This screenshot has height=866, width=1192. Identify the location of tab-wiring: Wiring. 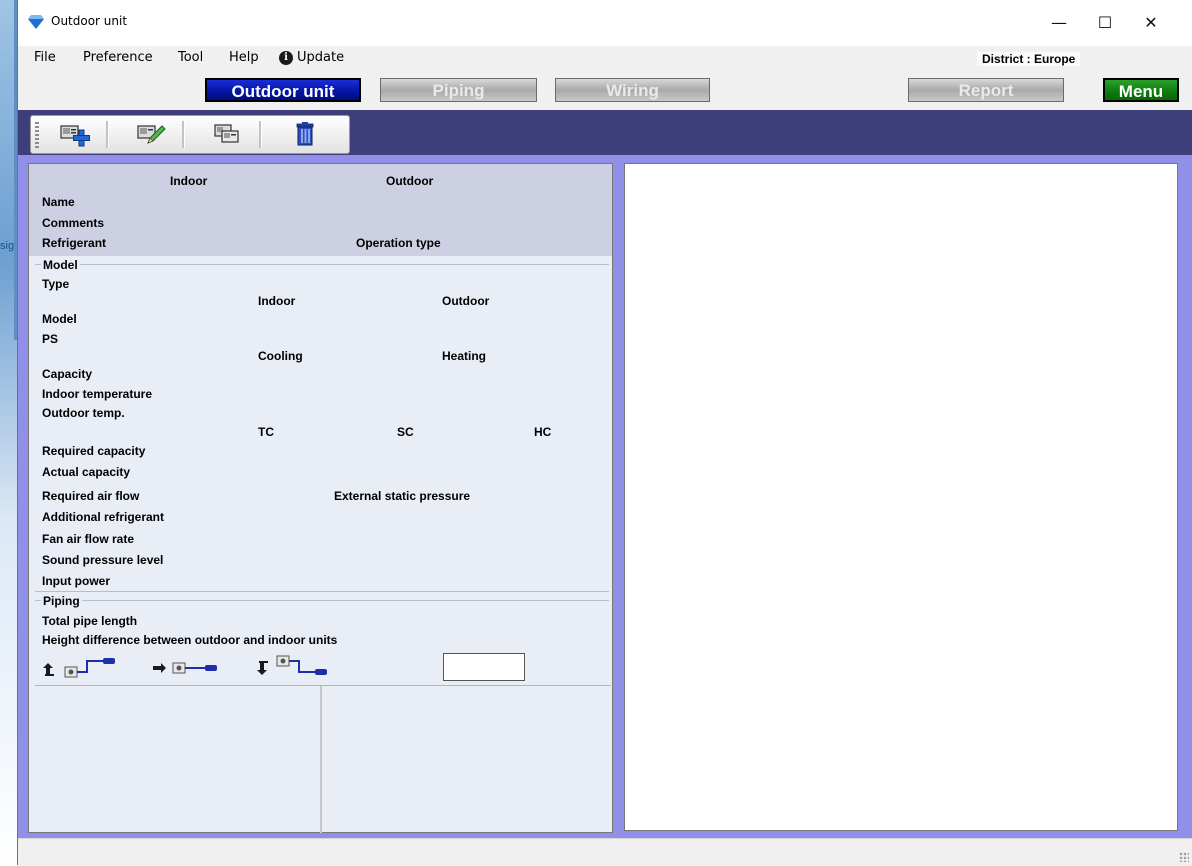
(632, 90).